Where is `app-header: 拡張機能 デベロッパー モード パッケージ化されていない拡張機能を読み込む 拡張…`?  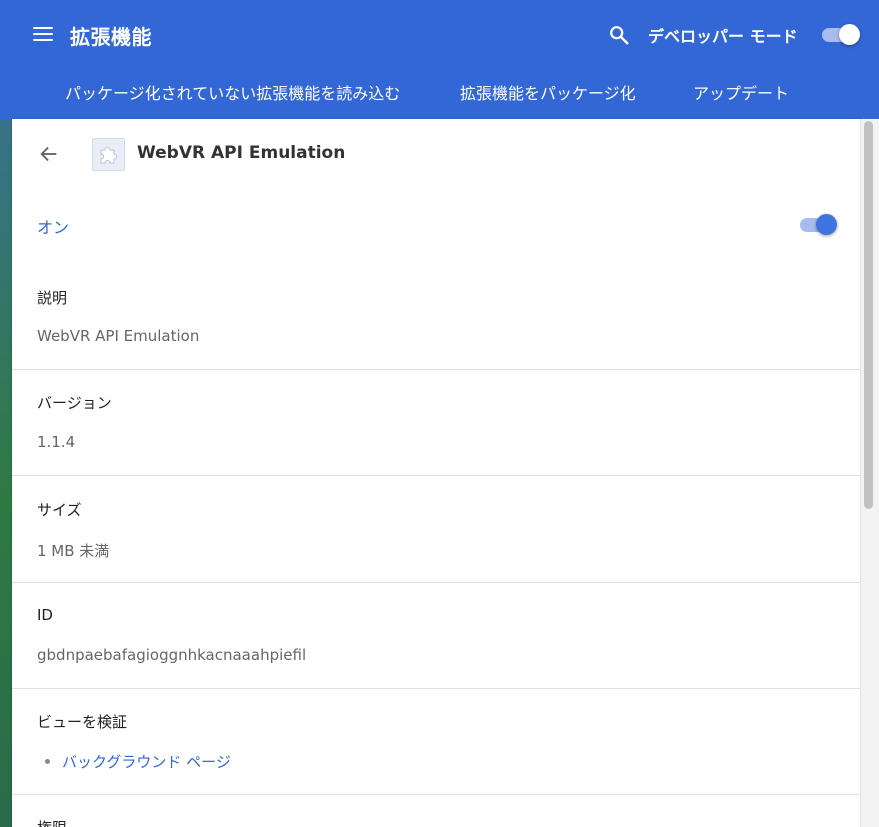
app-header: 拡張機能 デベロッパー モード パッケージ化されていない拡張機能を読み込む 拡張… is located at coordinates (439, 59).